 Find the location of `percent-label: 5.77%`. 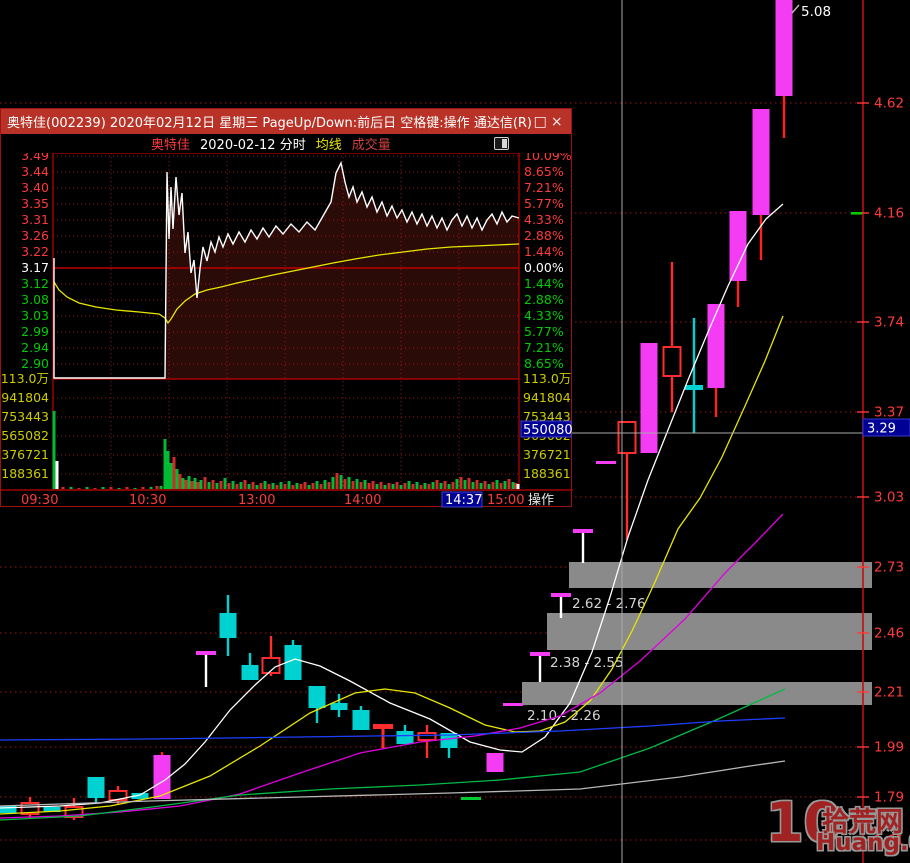

percent-label: 5.77% is located at coordinates (544, 203).